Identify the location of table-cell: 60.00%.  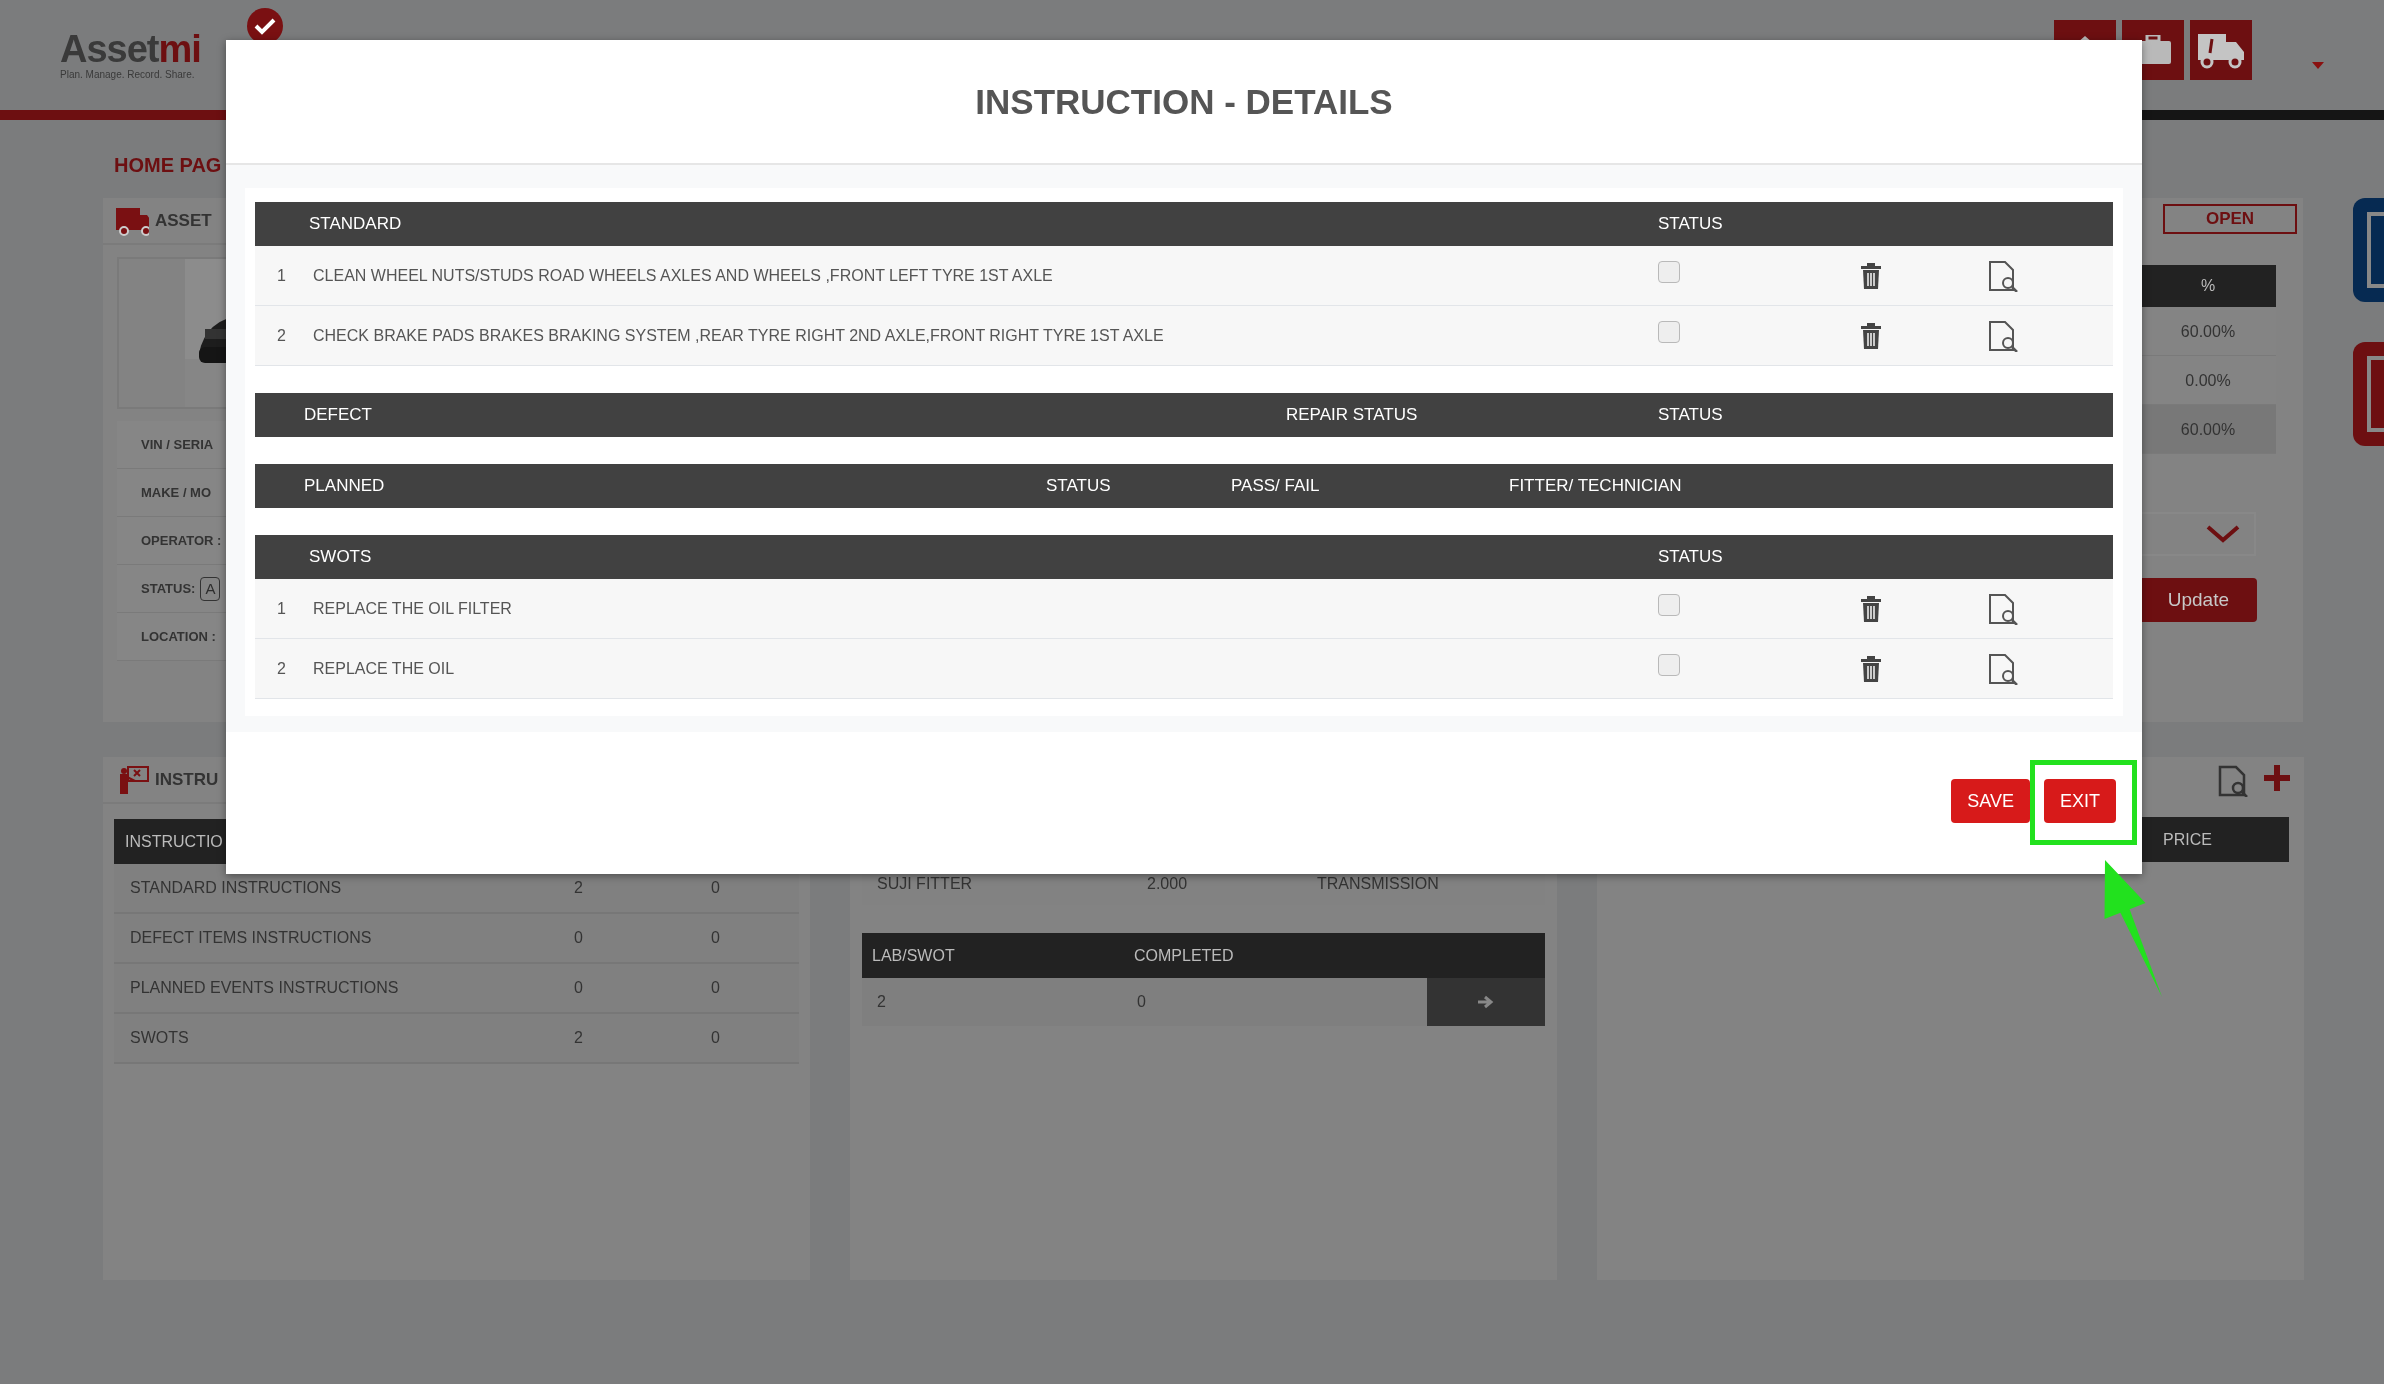
(2208, 429).